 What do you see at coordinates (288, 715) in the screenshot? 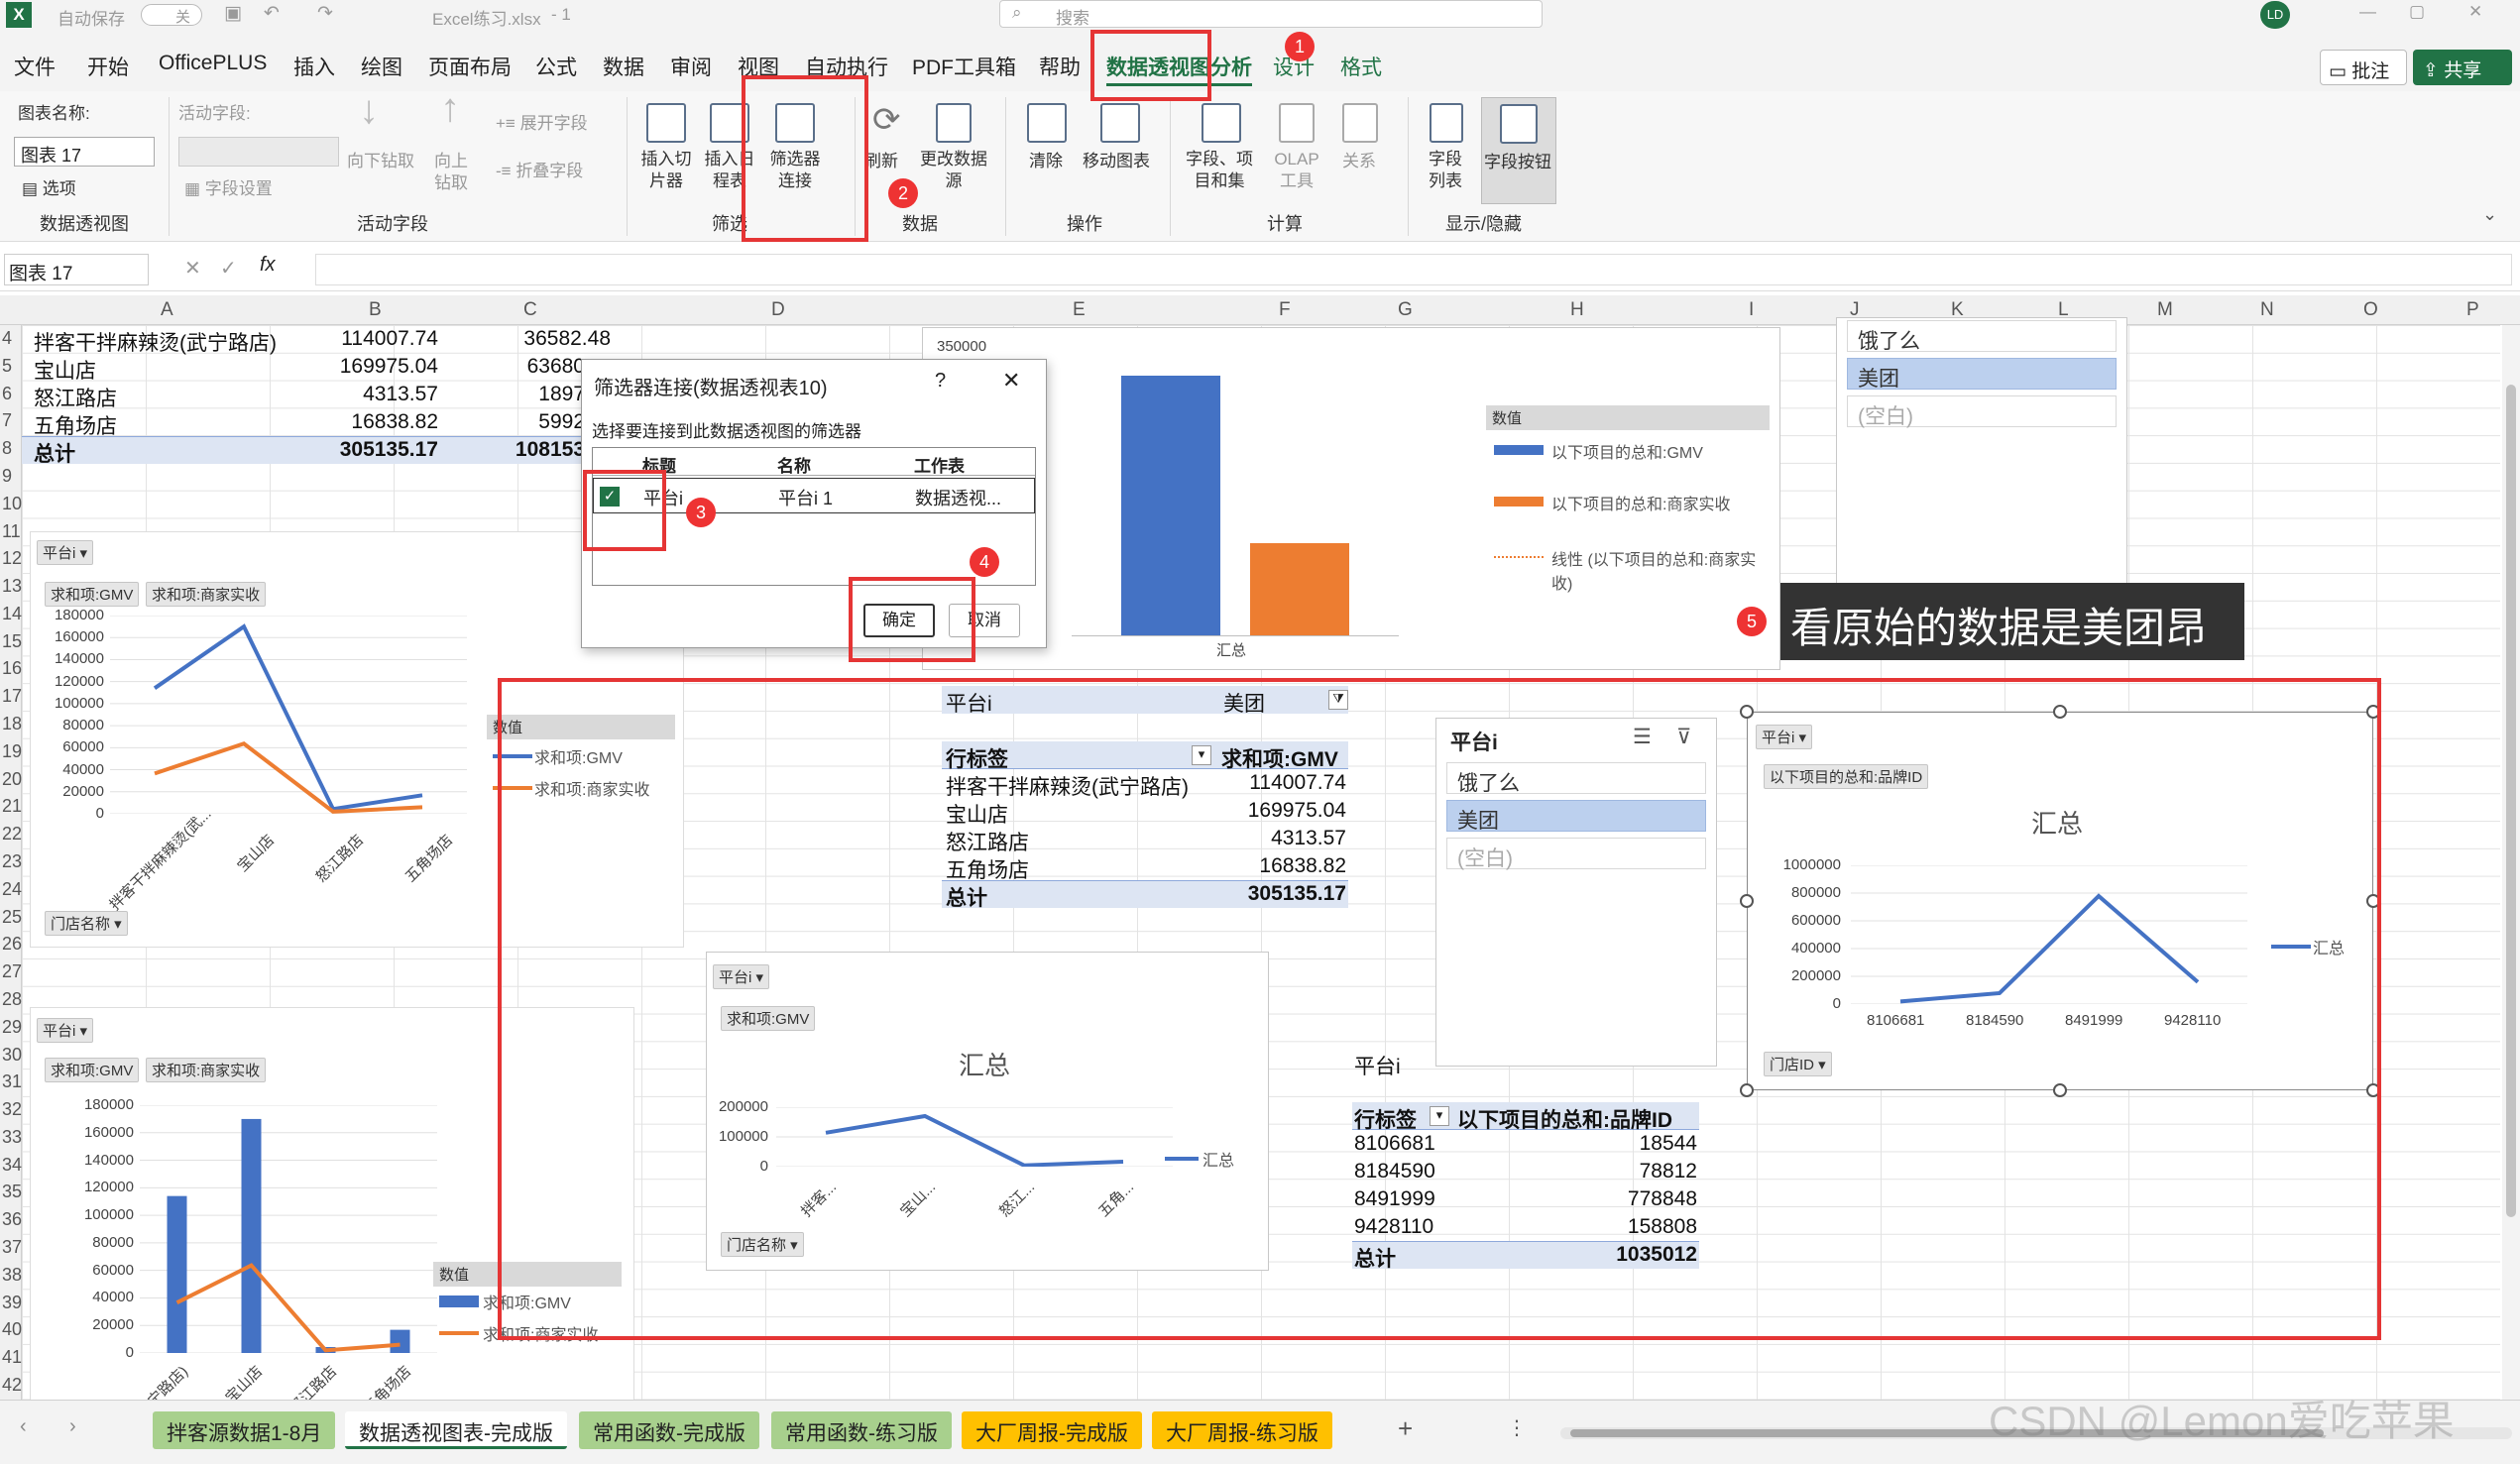
I see `line-chart-plot` at bounding box center [288, 715].